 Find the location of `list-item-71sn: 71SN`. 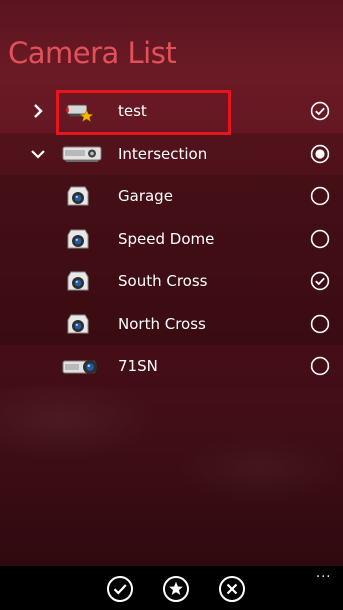

list-item-71sn: 71SN is located at coordinates (171, 366).